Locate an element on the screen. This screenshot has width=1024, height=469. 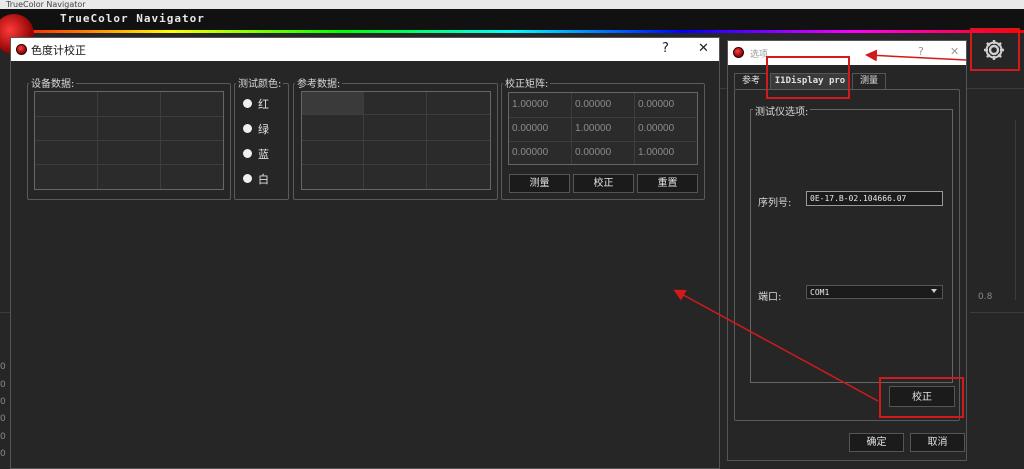
selected-cell is located at coordinates (332, 103).